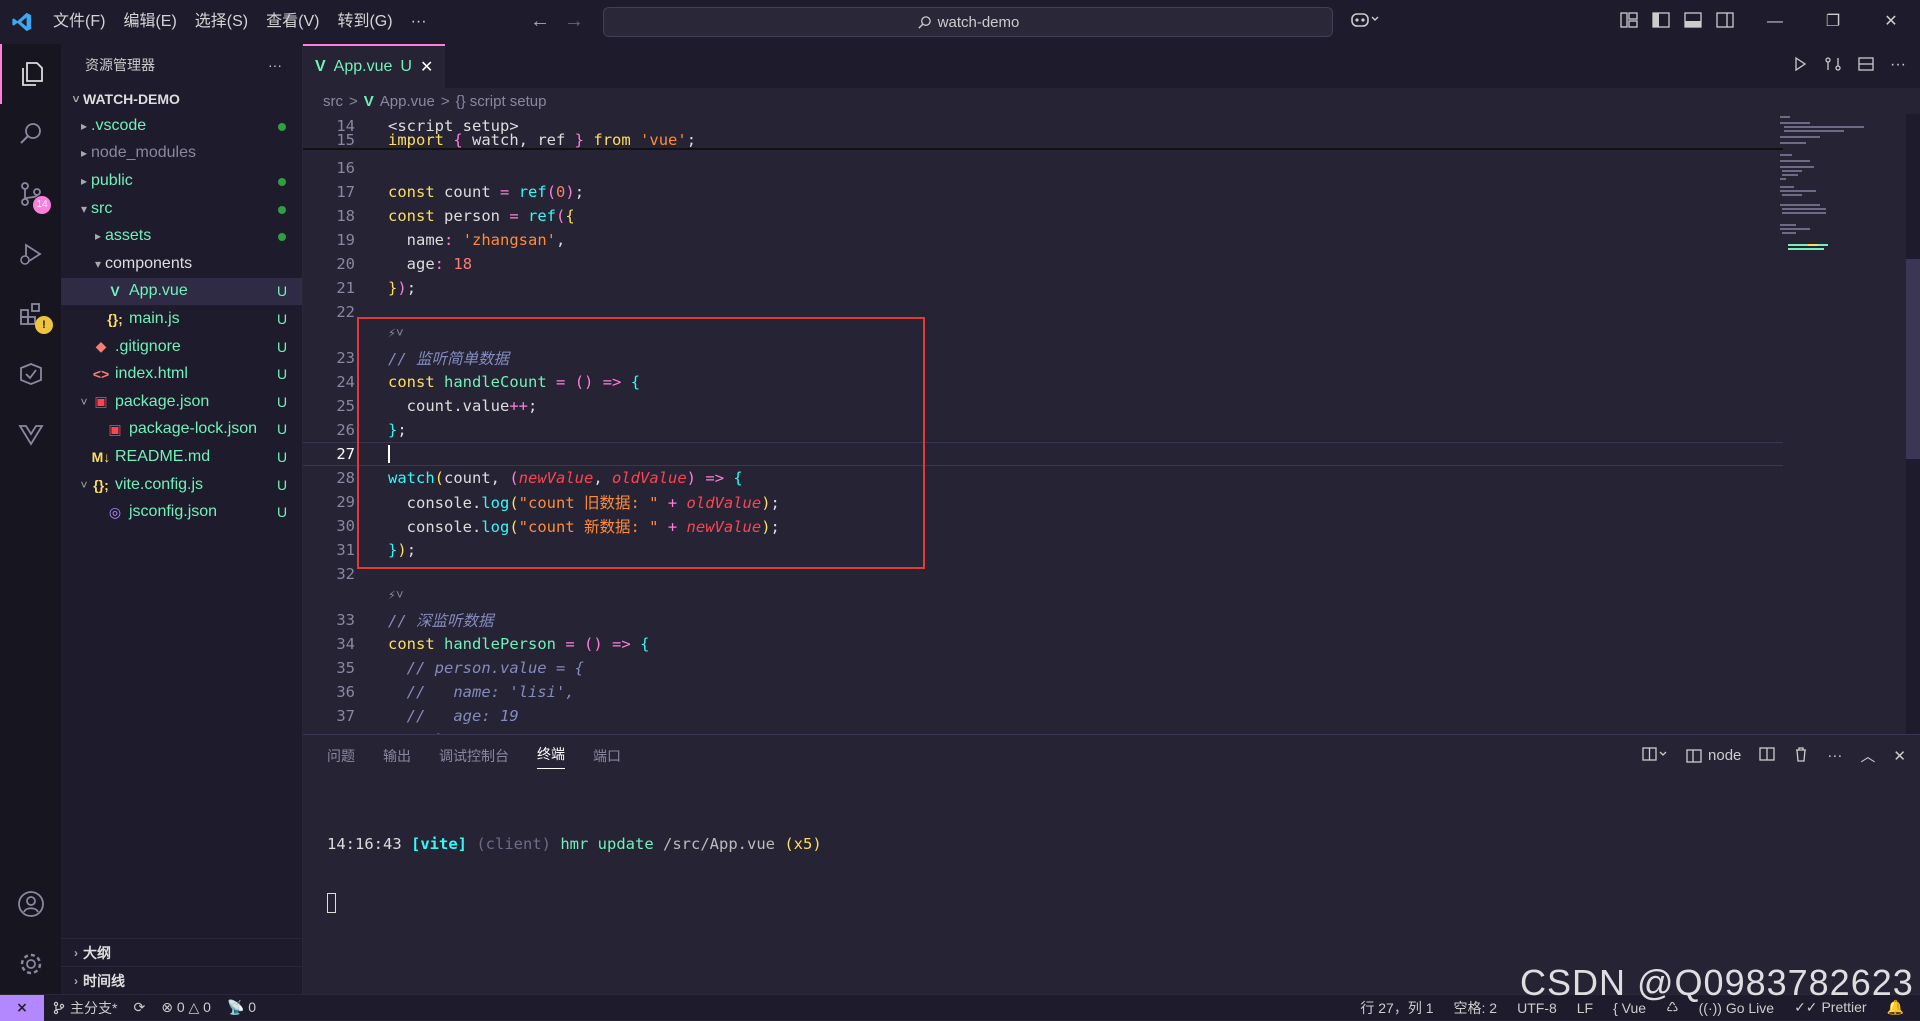 The image size is (1920, 1021). I want to click on file-tree-item: ▾ src, so click(181, 209).